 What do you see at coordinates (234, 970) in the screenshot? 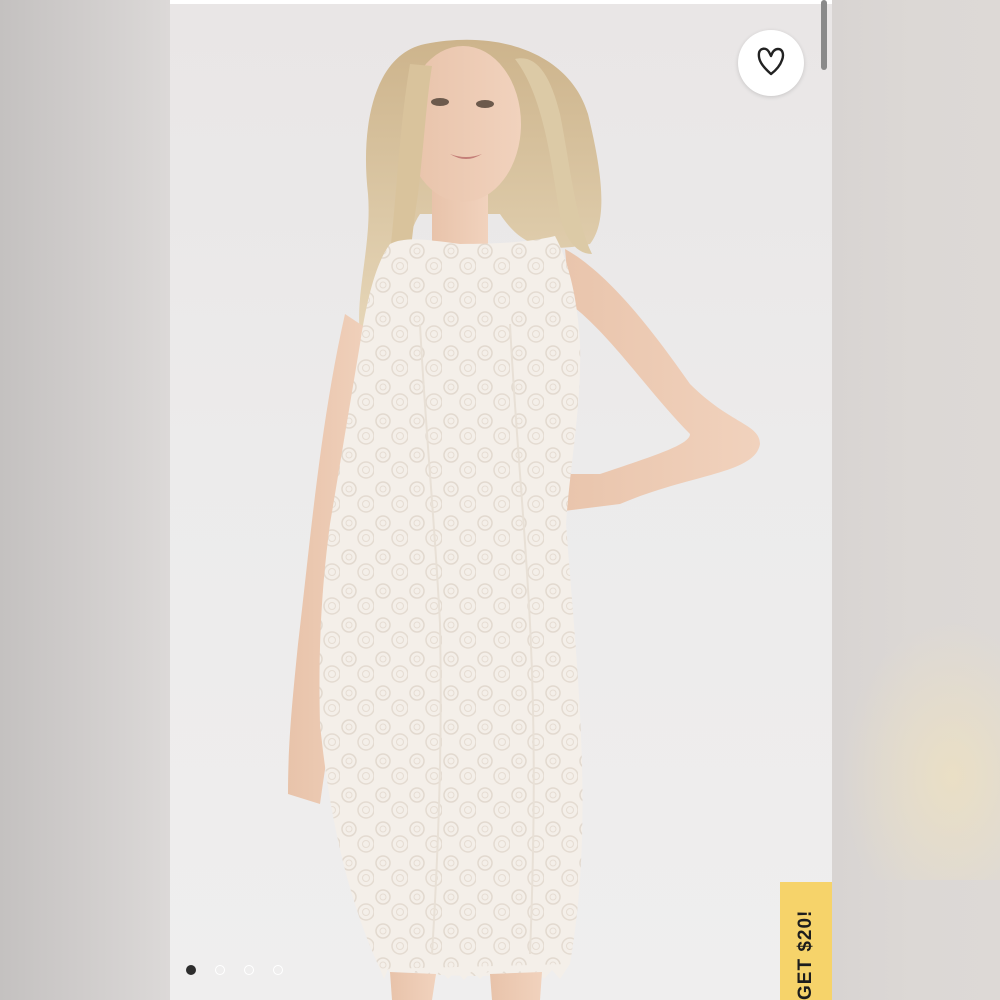
I see `image-carousel-dots` at bounding box center [234, 970].